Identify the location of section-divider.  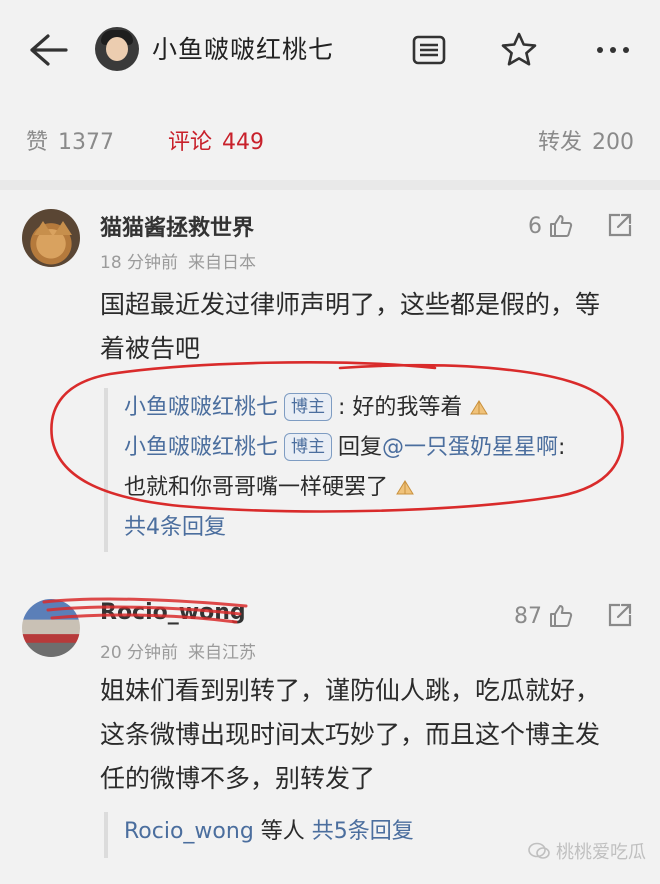
(330, 185).